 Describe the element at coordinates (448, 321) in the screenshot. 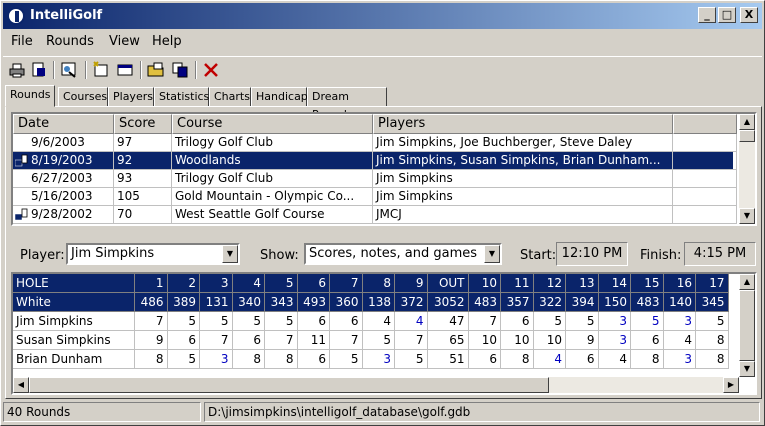

I see `hole-score: 47` at that location.